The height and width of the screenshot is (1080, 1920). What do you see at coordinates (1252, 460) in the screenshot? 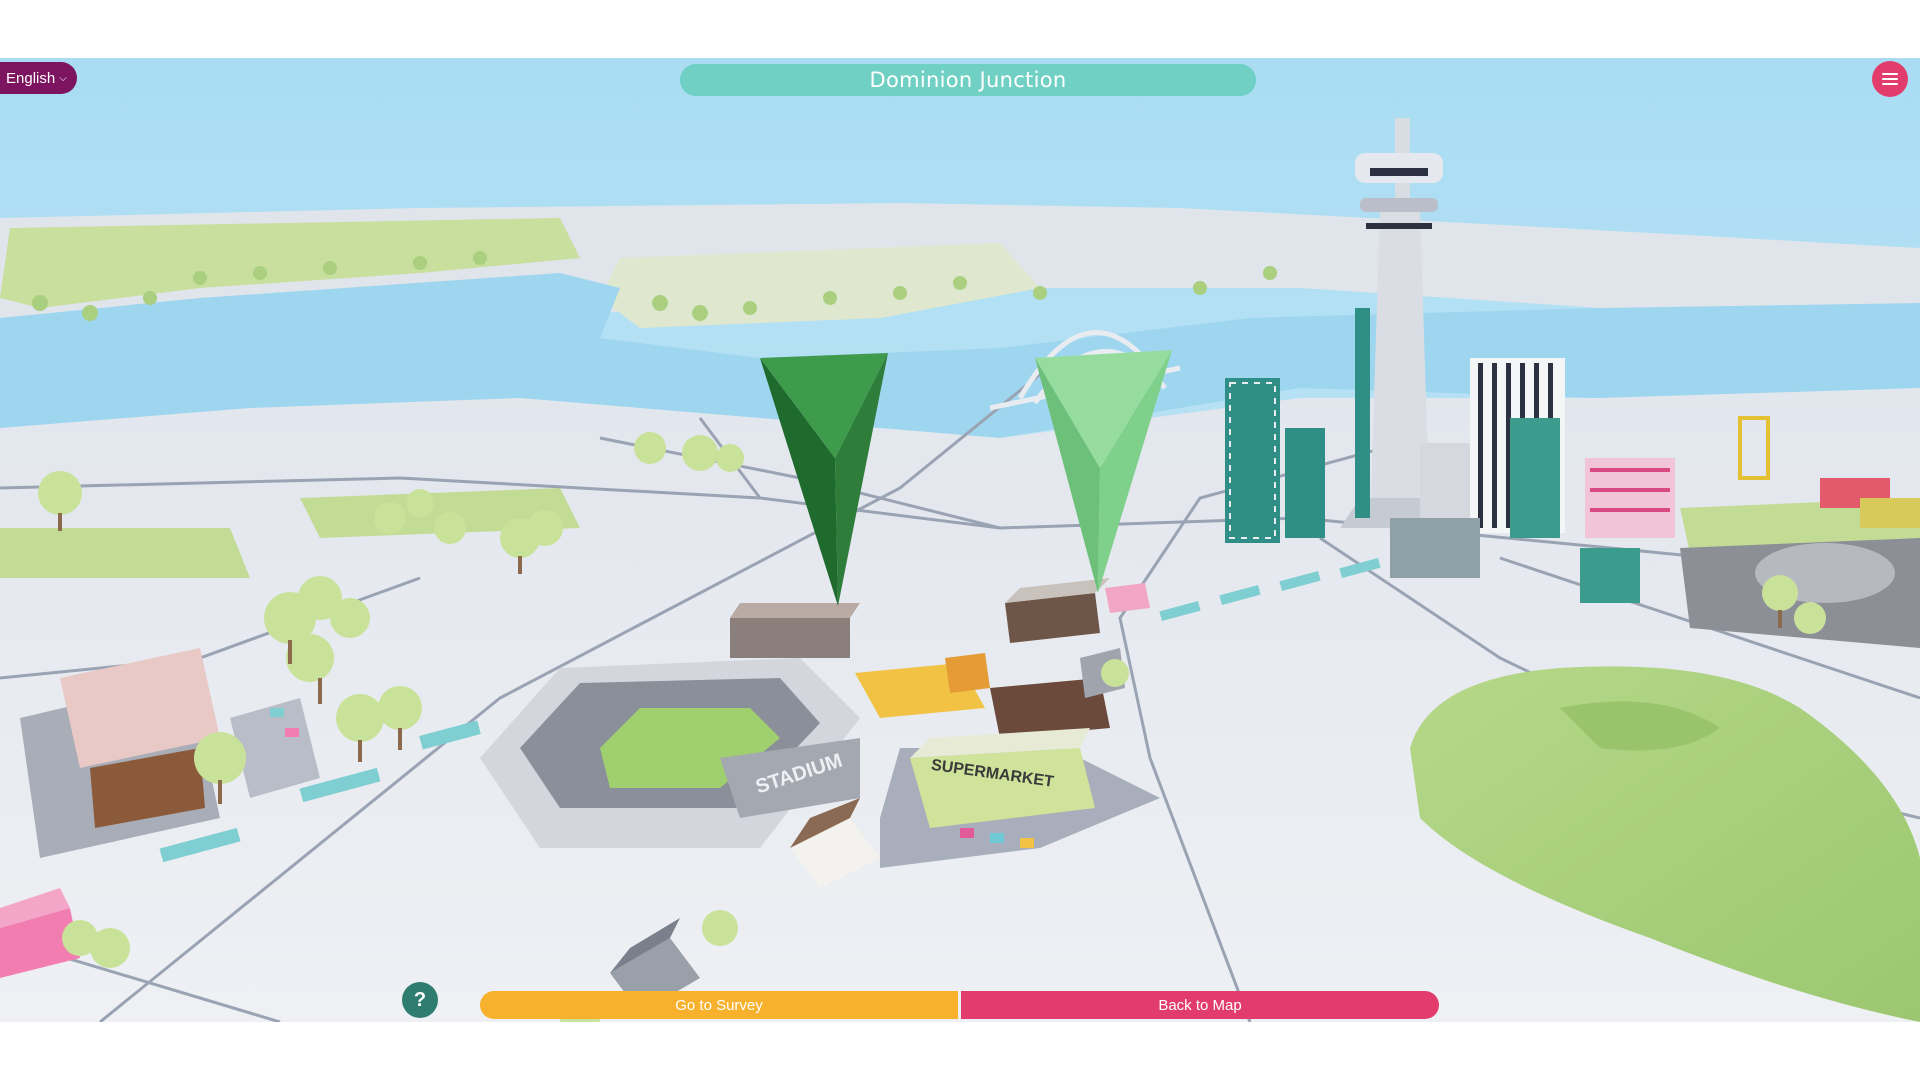
I see `skyscraper-teal` at bounding box center [1252, 460].